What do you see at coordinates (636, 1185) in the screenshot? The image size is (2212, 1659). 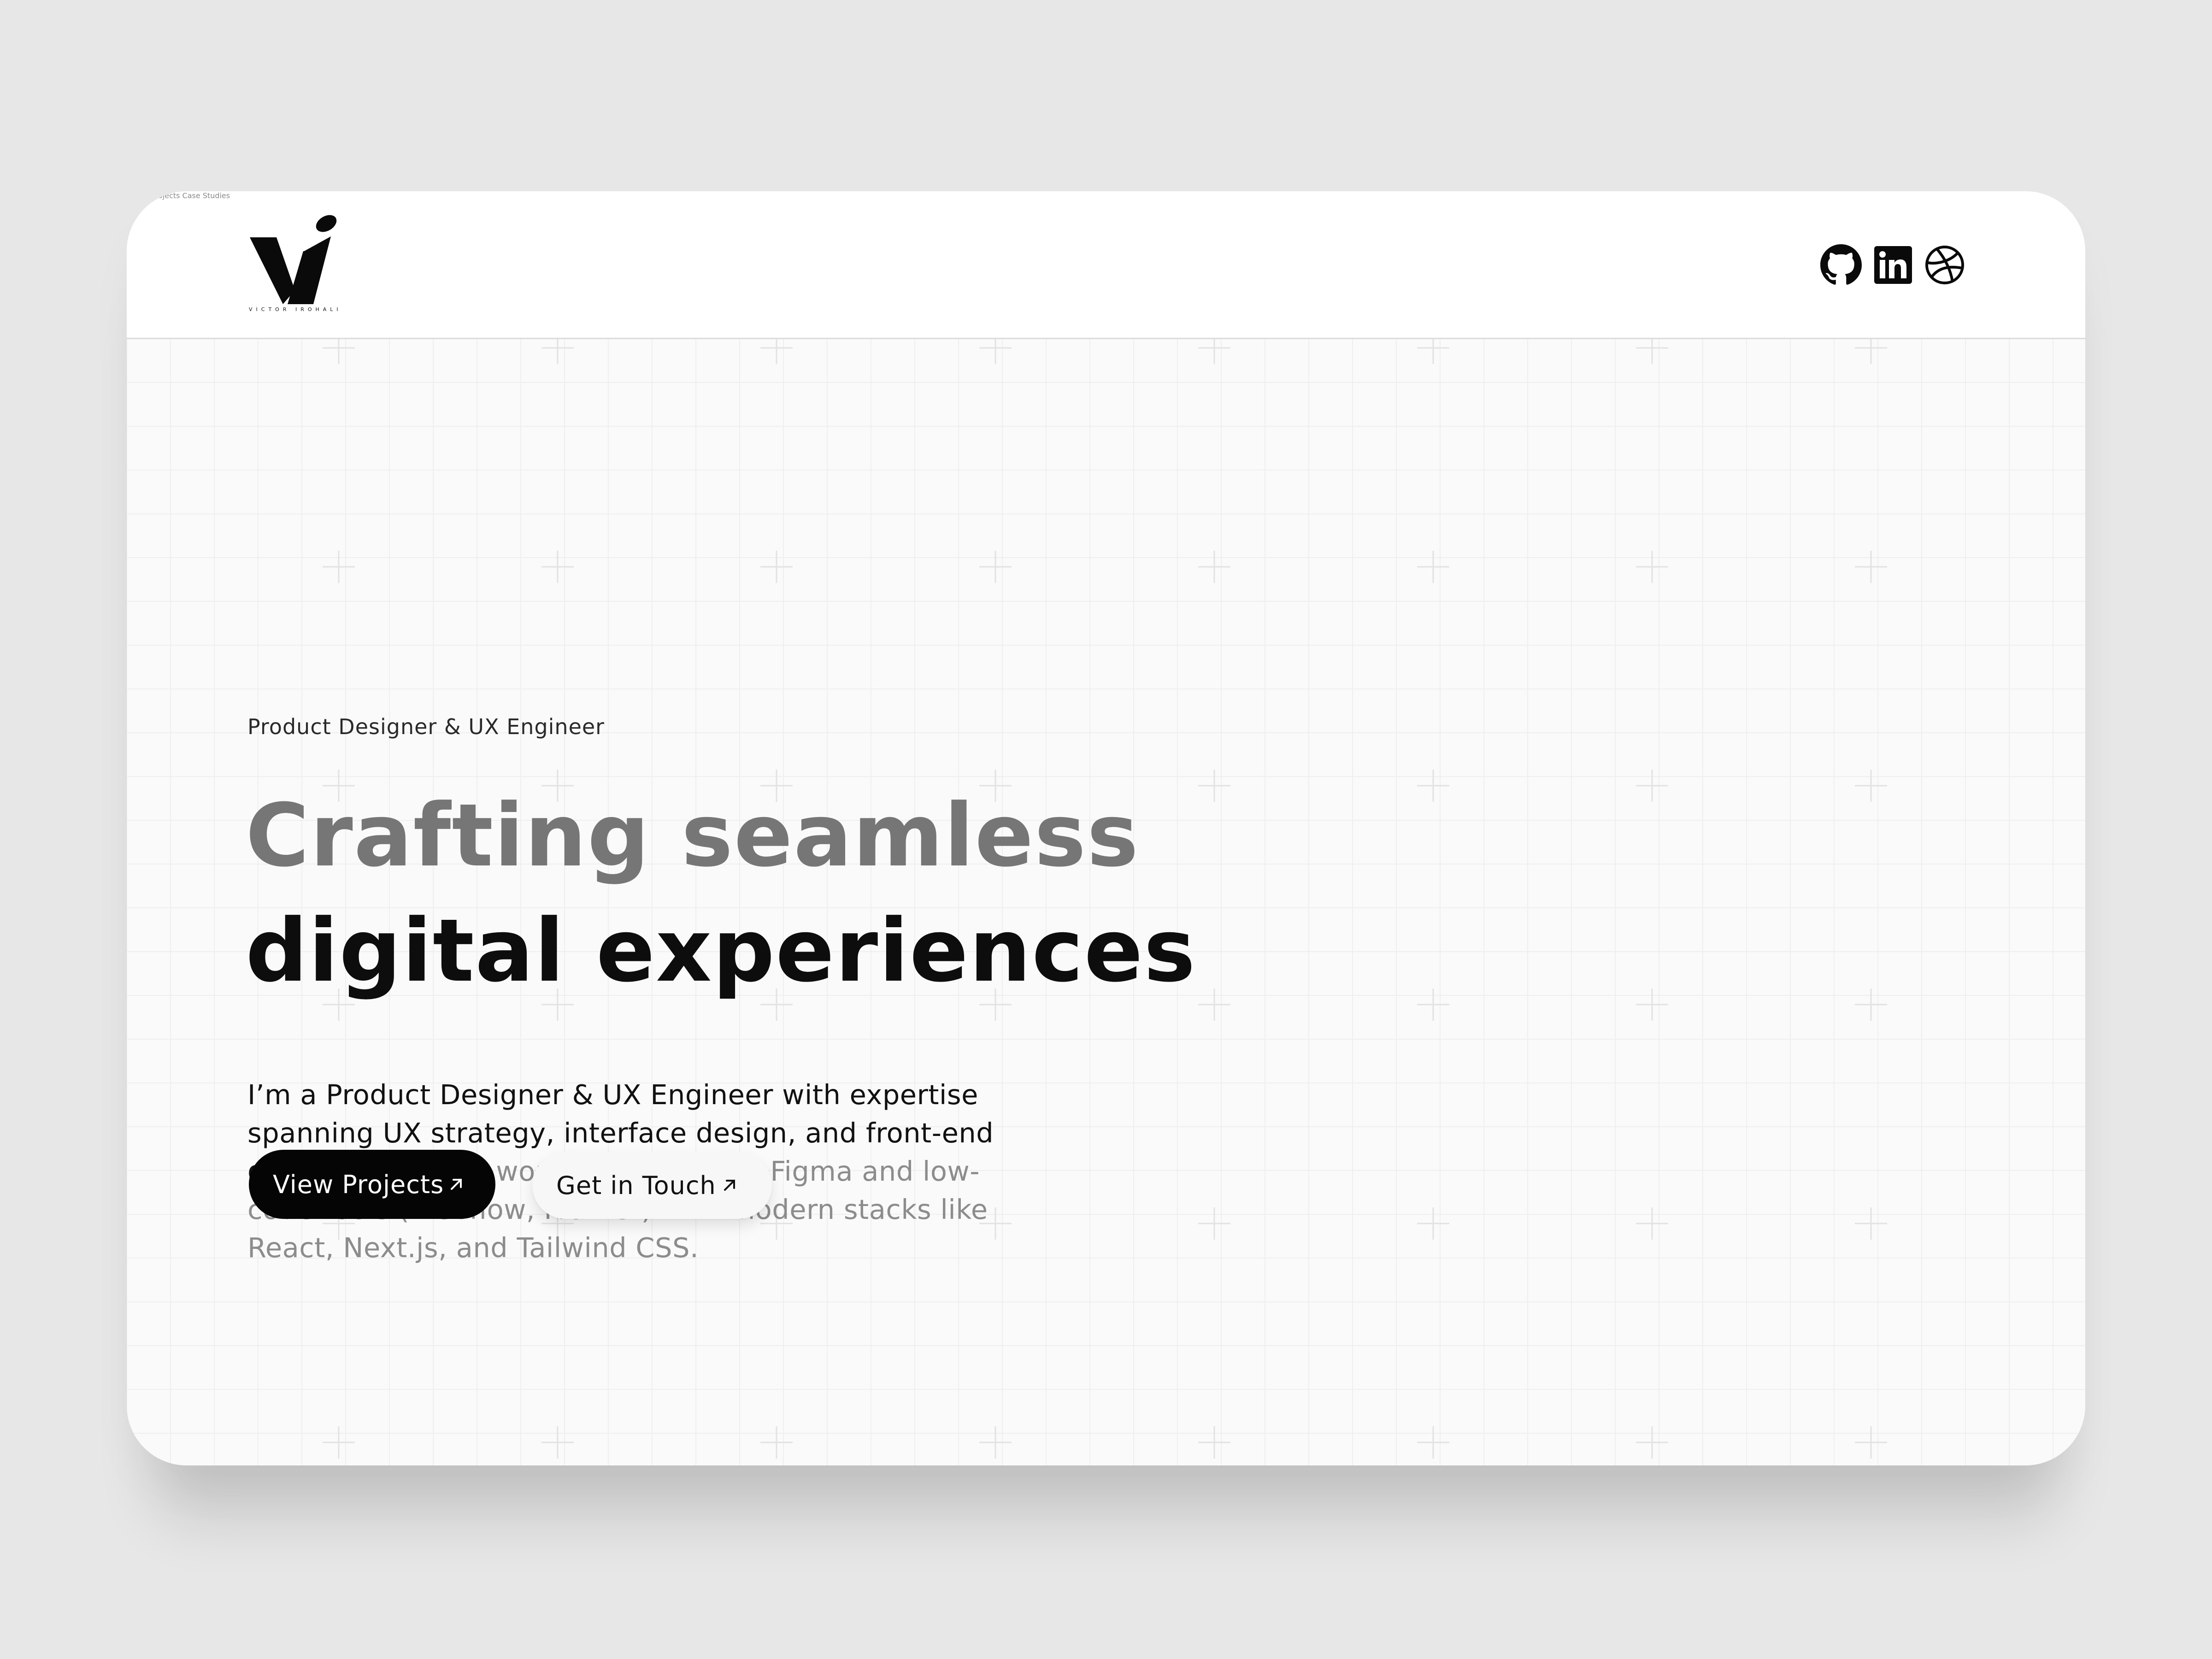 I see `get-in-touch-label: Get in Touch` at bounding box center [636, 1185].